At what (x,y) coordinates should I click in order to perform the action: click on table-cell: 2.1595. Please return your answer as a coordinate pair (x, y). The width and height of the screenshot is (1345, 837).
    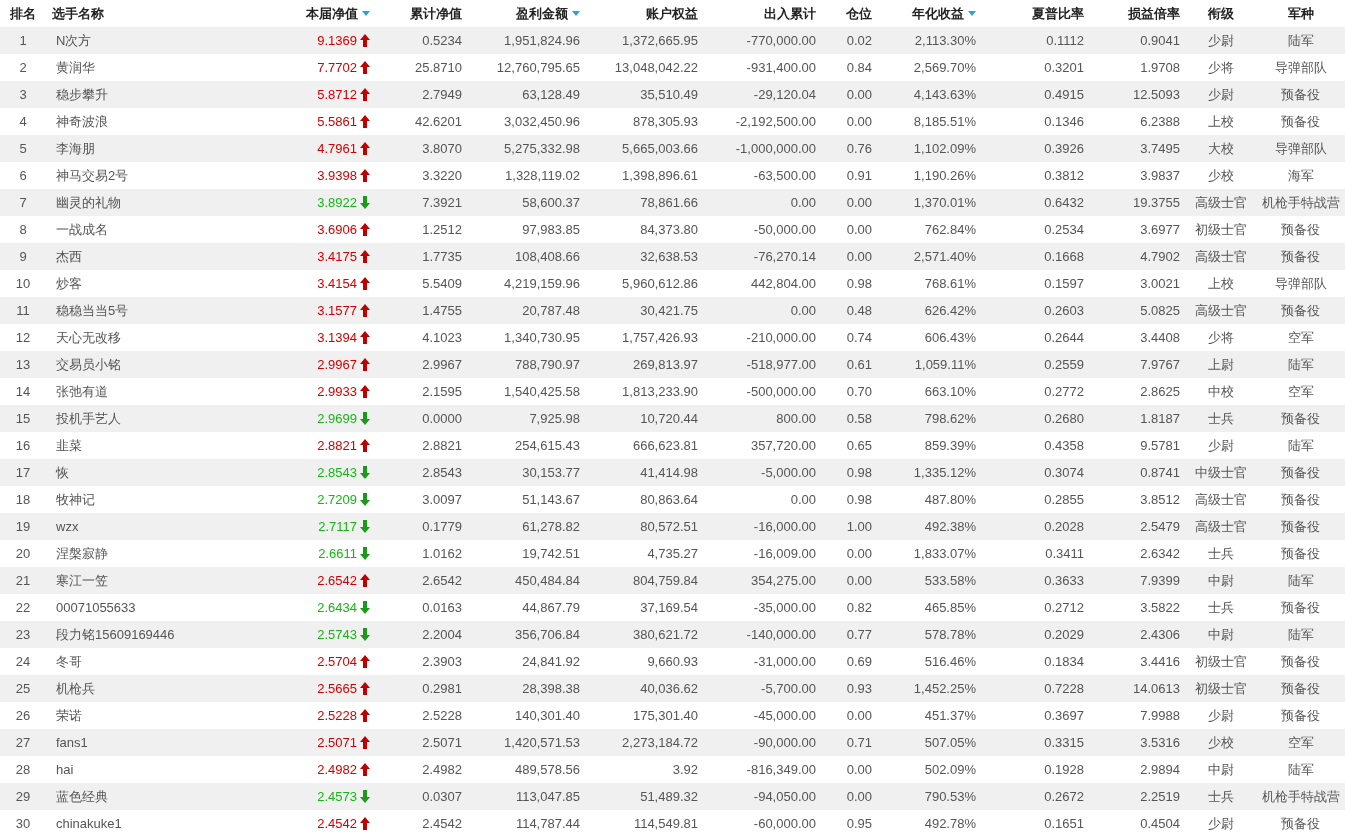
    Looking at the image, I should click on (442, 391).